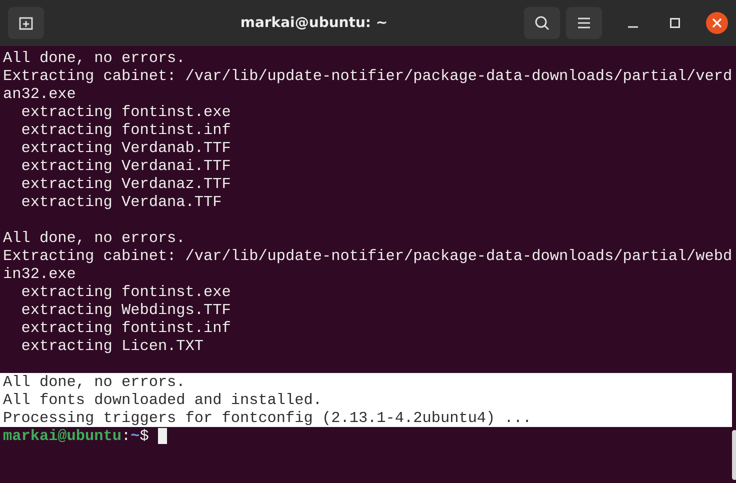 The height and width of the screenshot is (483, 736). What do you see at coordinates (126, 148) in the screenshot?
I see `terminal-line: extracting Verdanab.TTF` at bounding box center [126, 148].